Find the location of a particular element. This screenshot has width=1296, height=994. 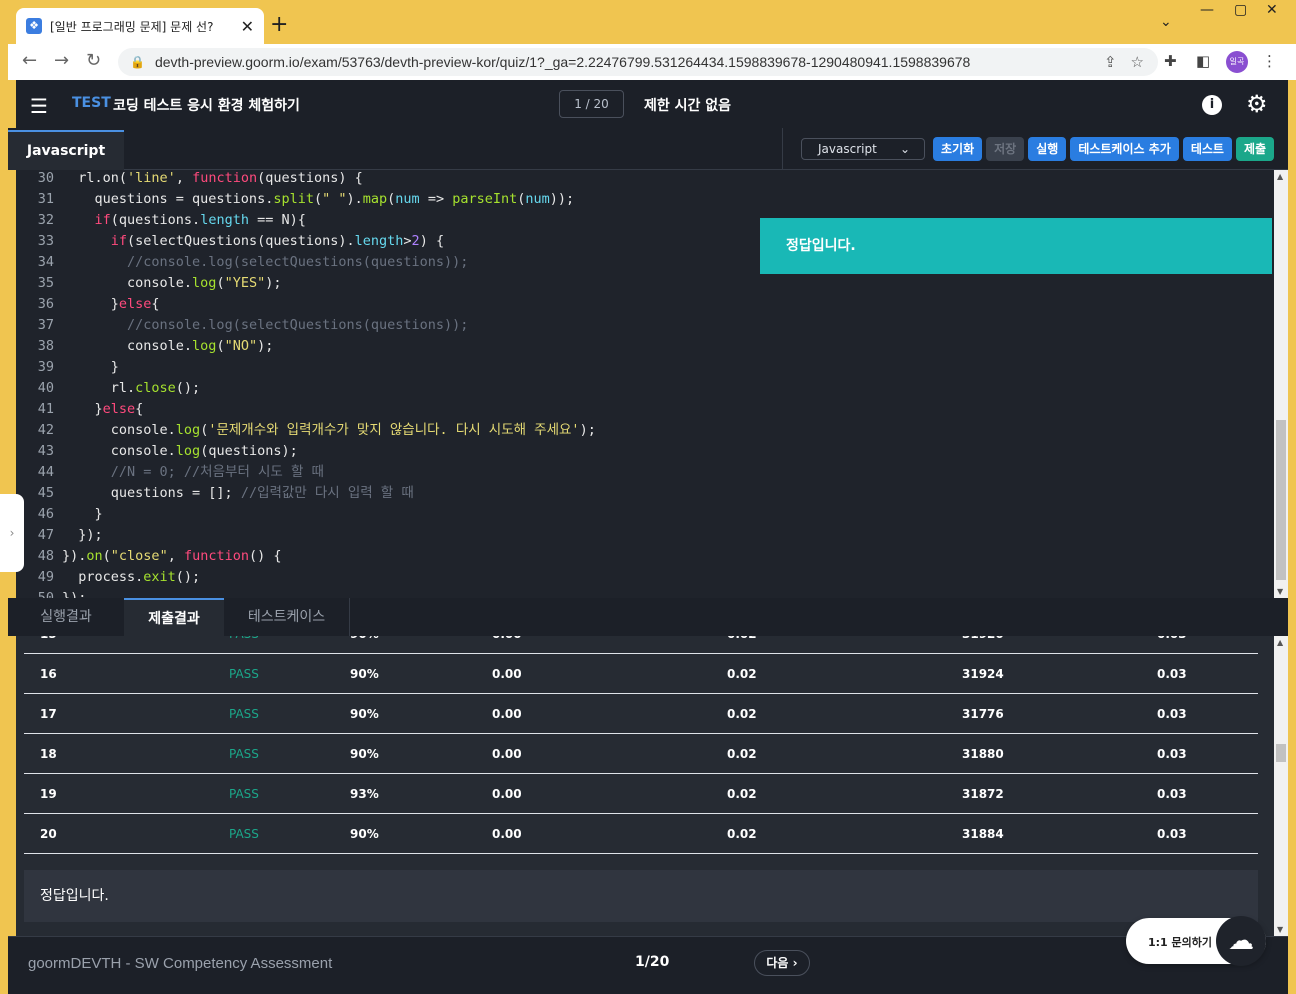

language-select: Javascript ⌄ is located at coordinates (863, 149).